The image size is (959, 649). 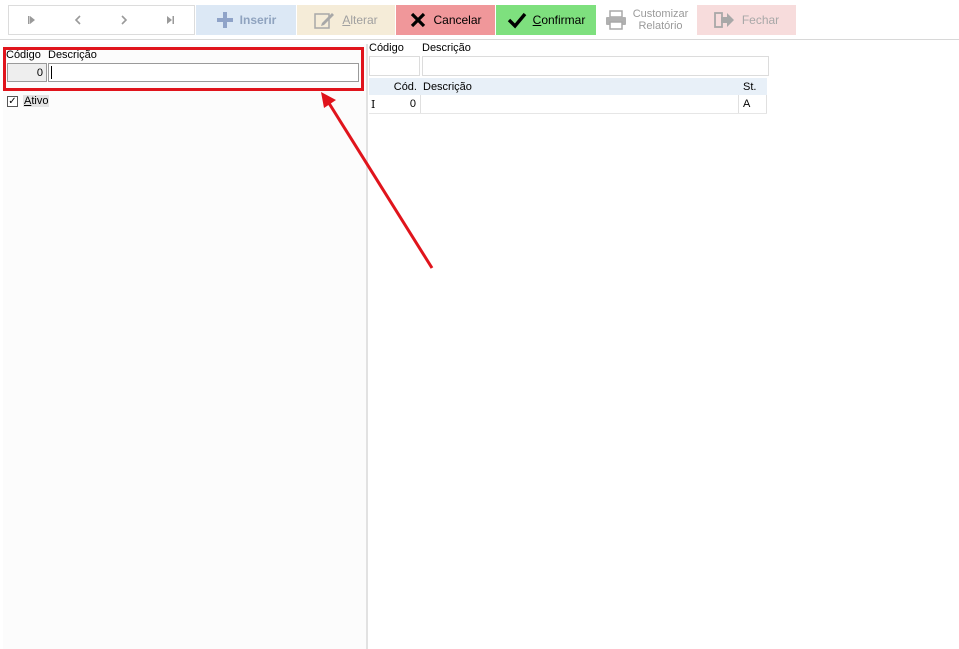 What do you see at coordinates (258, 20) in the screenshot?
I see `inserir-label: Inserir` at bounding box center [258, 20].